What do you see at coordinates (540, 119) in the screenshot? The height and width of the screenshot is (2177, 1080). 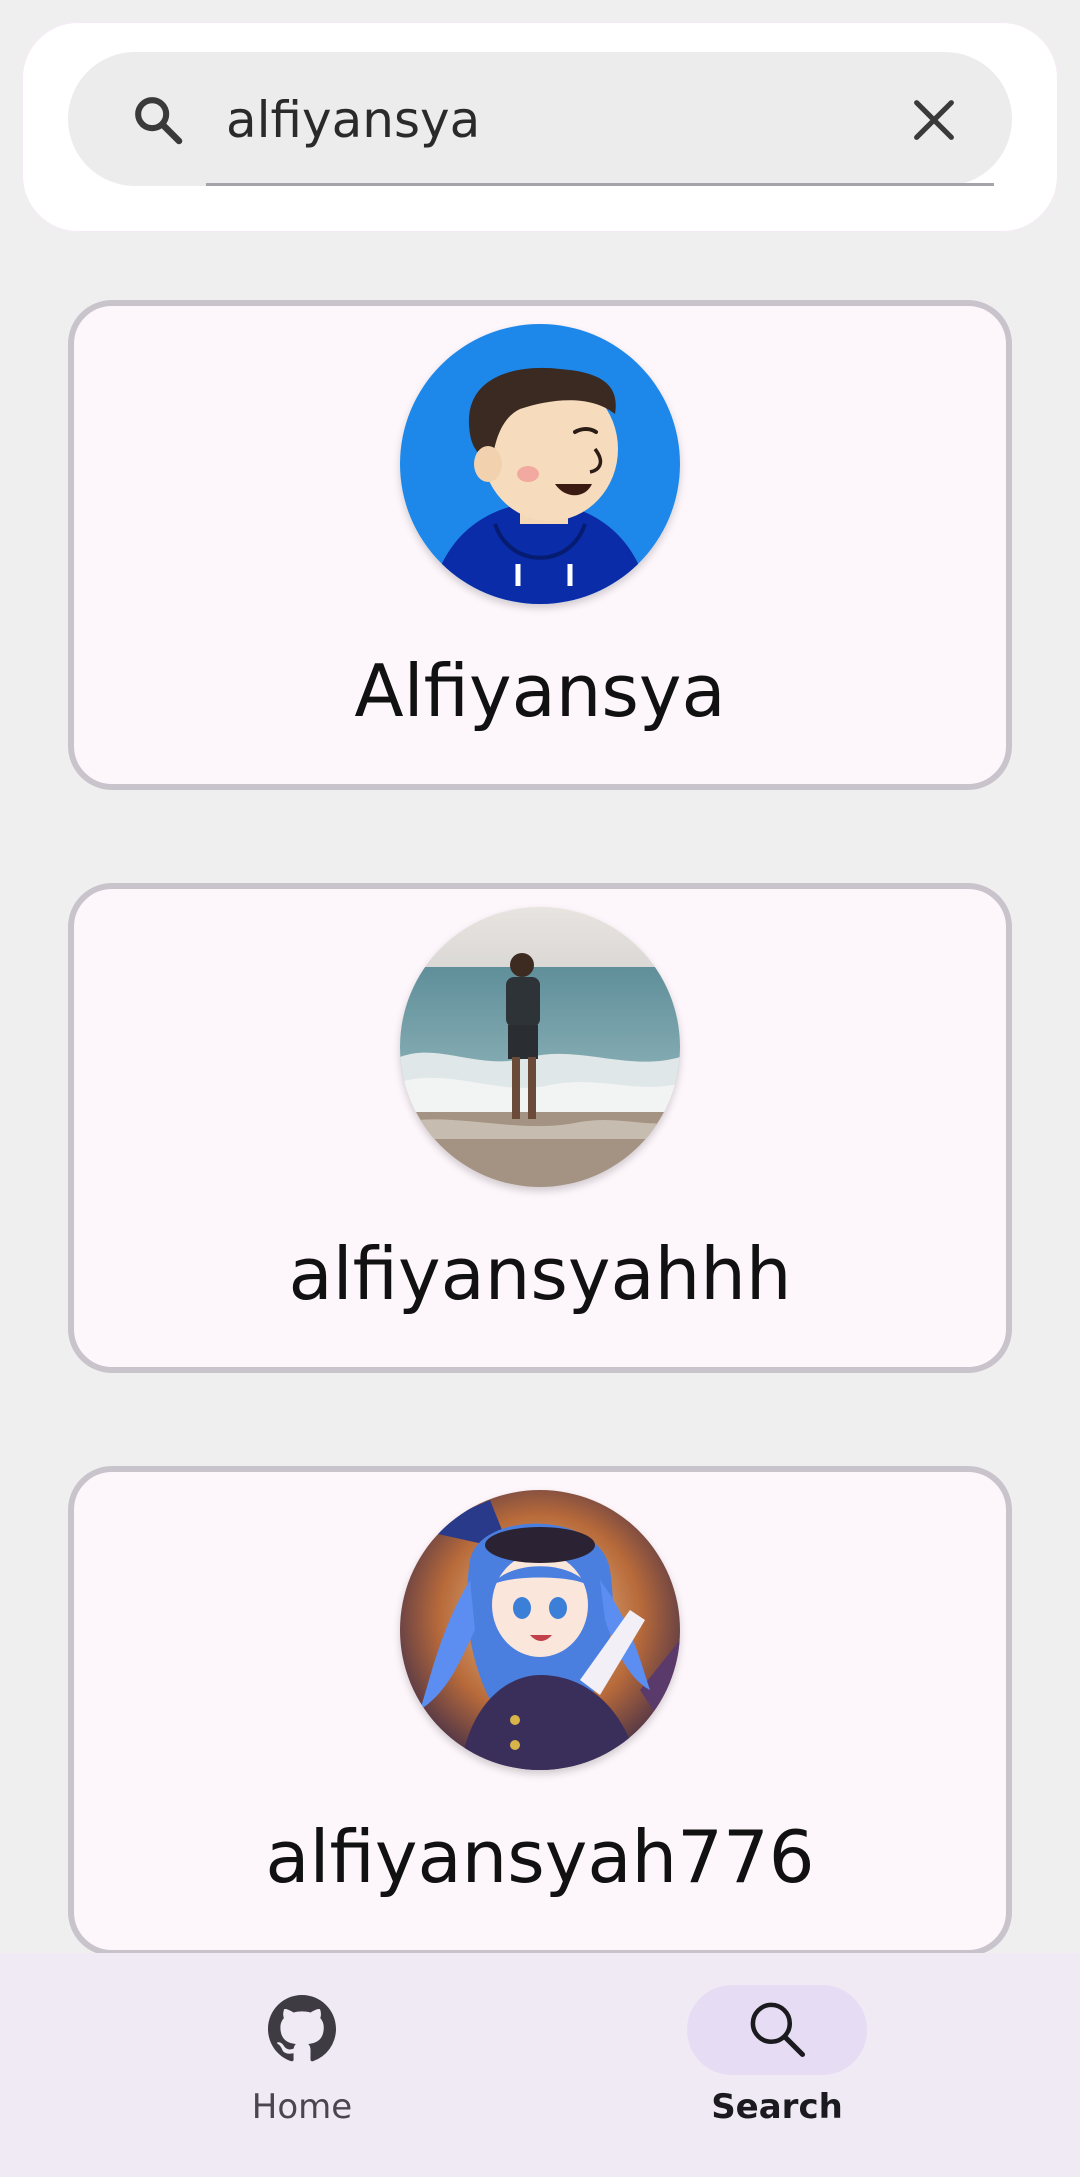 I see `search-bar: alfiyansya` at bounding box center [540, 119].